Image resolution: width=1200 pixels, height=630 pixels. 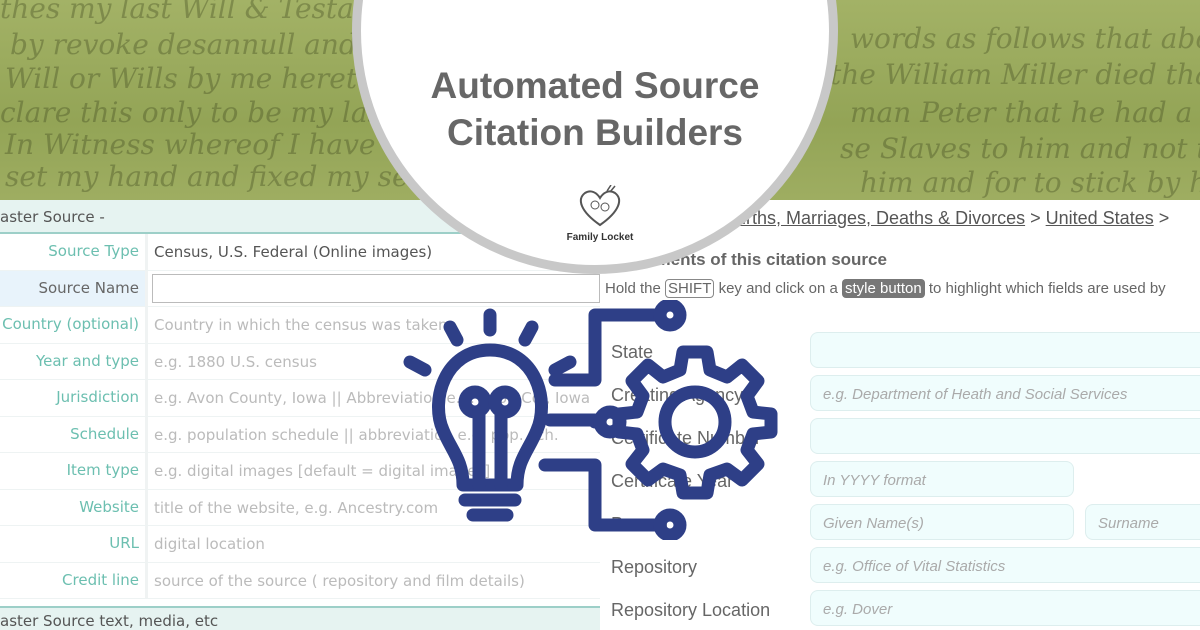 I want to click on field-input: Given Name(s), so click(x=942, y=522).